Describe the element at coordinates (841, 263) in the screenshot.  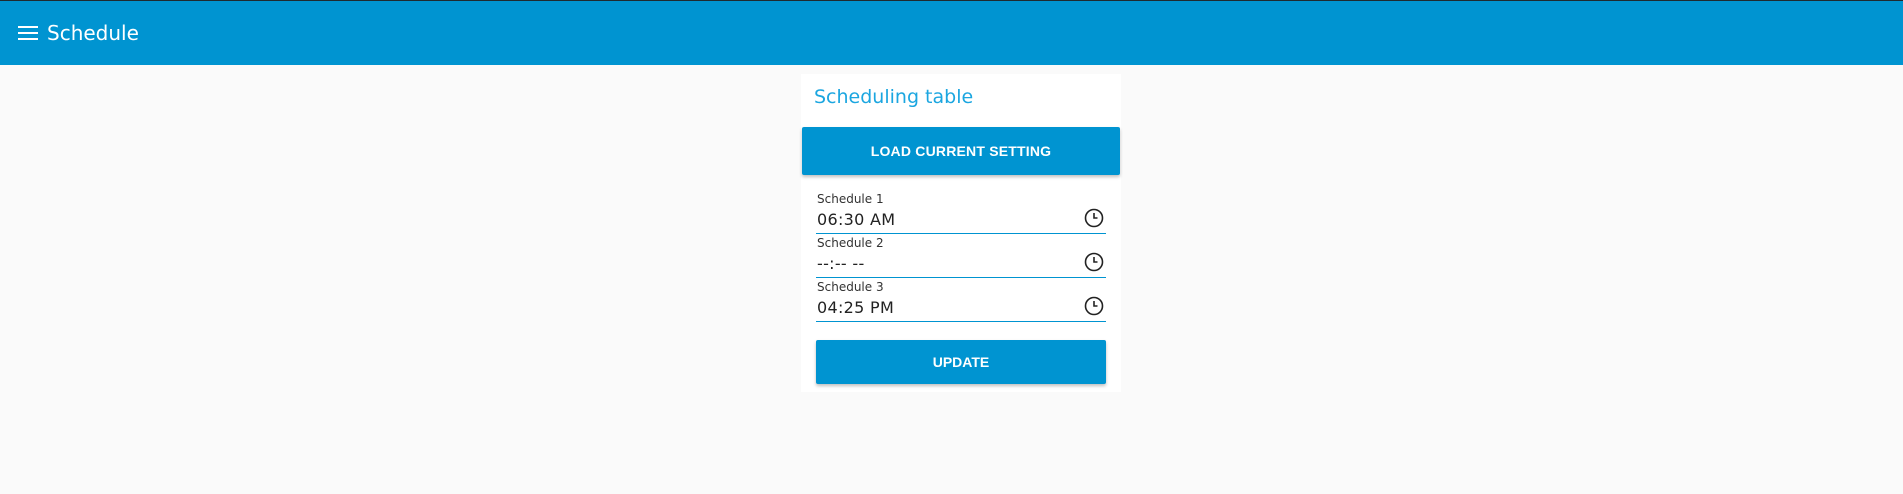
I see `schedule-2-input: --:-- --` at that location.